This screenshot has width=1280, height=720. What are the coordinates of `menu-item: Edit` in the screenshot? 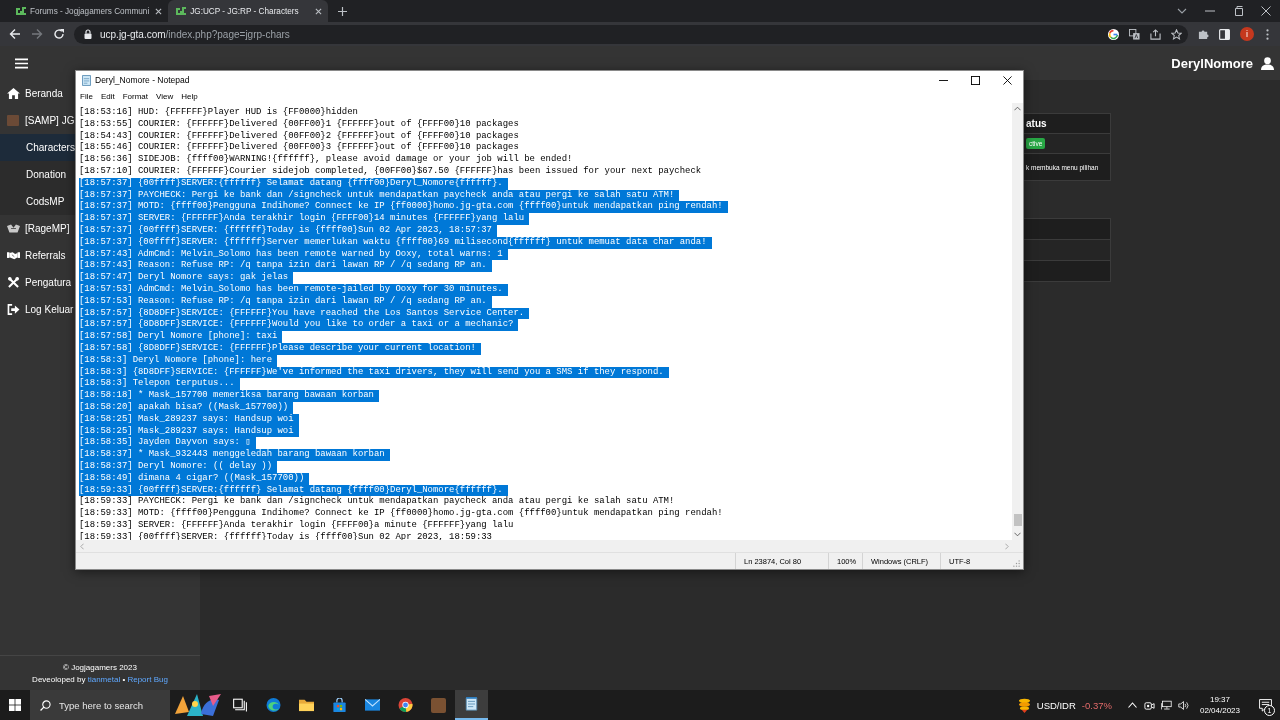 It's located at (107, 96).